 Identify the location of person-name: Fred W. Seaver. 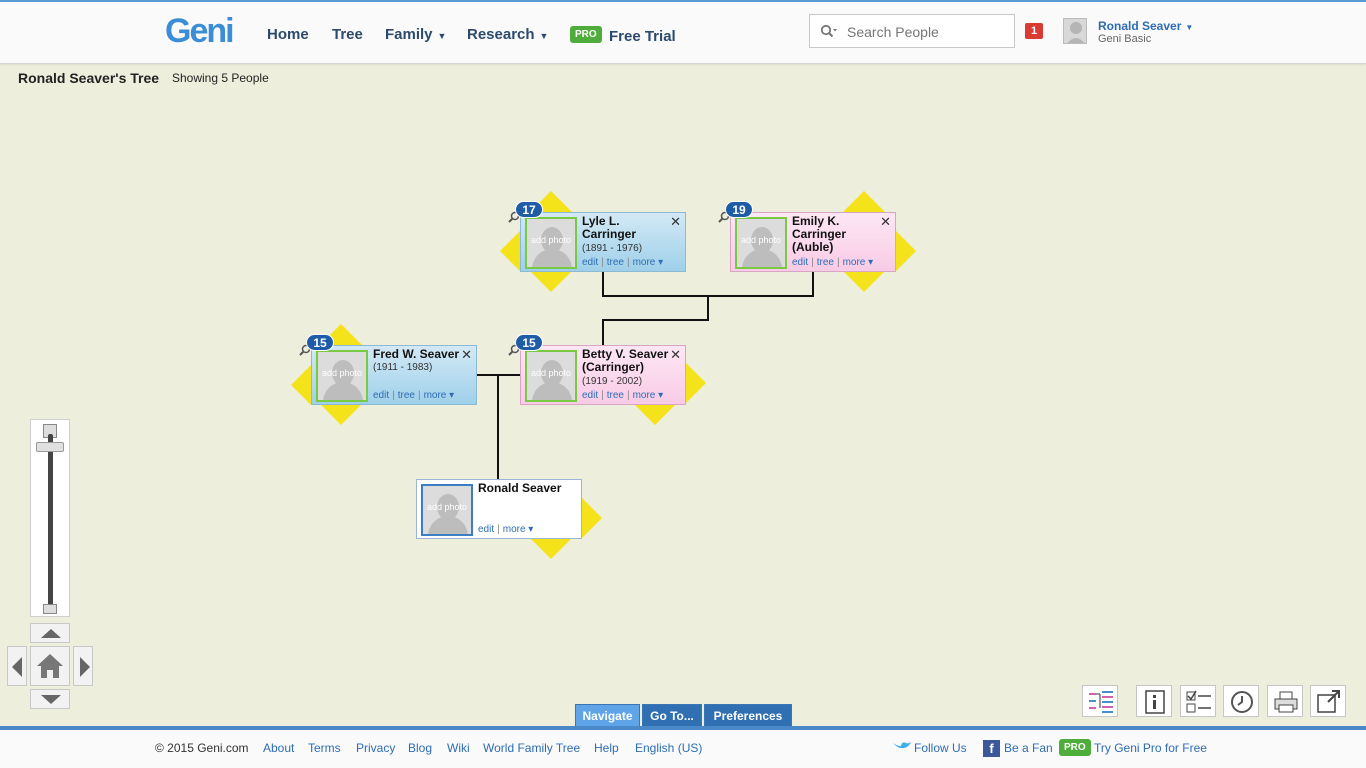
(419, 354).